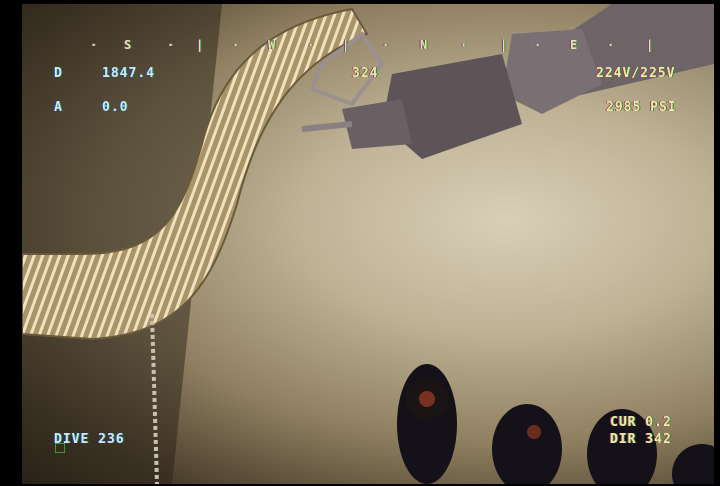  What do you see at coordinates (115, 107) in the screenshot?
I see `altitude-value: 0.0` at bounding box center [115, 107].